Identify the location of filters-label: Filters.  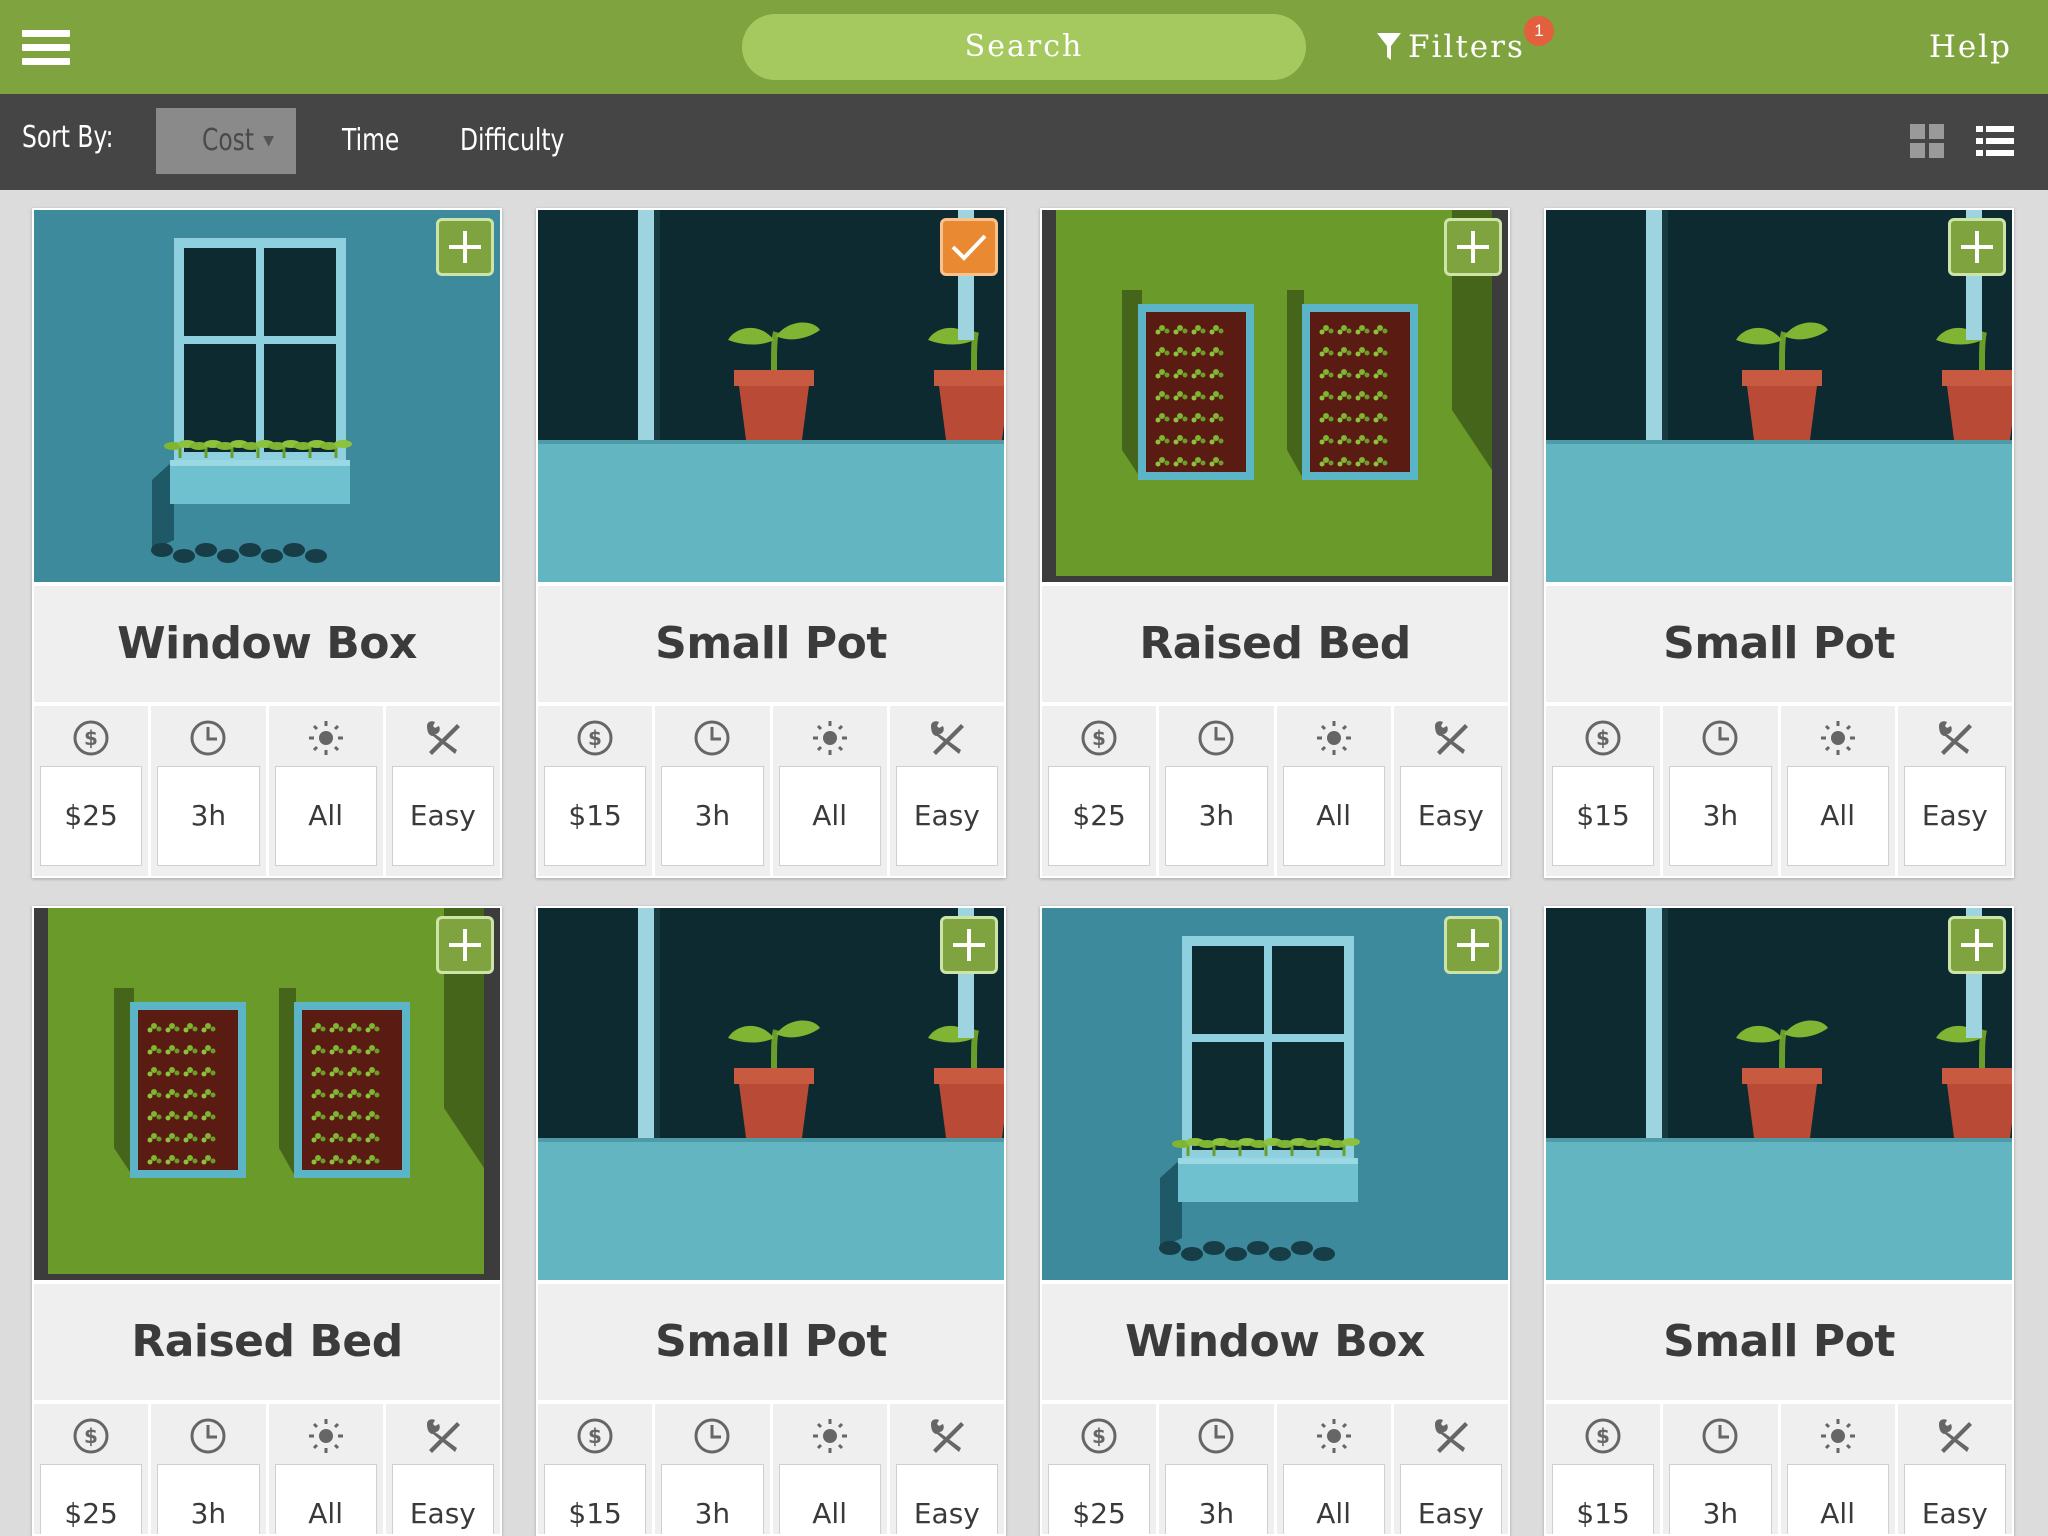
(1466, 47).